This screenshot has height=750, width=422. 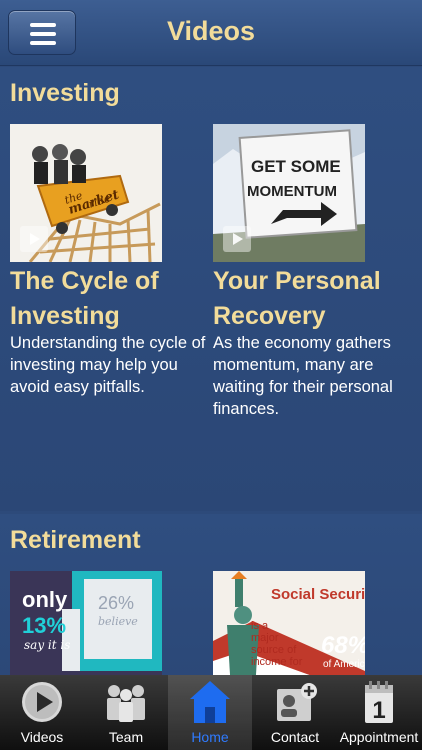 What do you see at coordinates (42, 702) in the screenshot?
I see `play-circle-icon` at bounding box center [42, 702].